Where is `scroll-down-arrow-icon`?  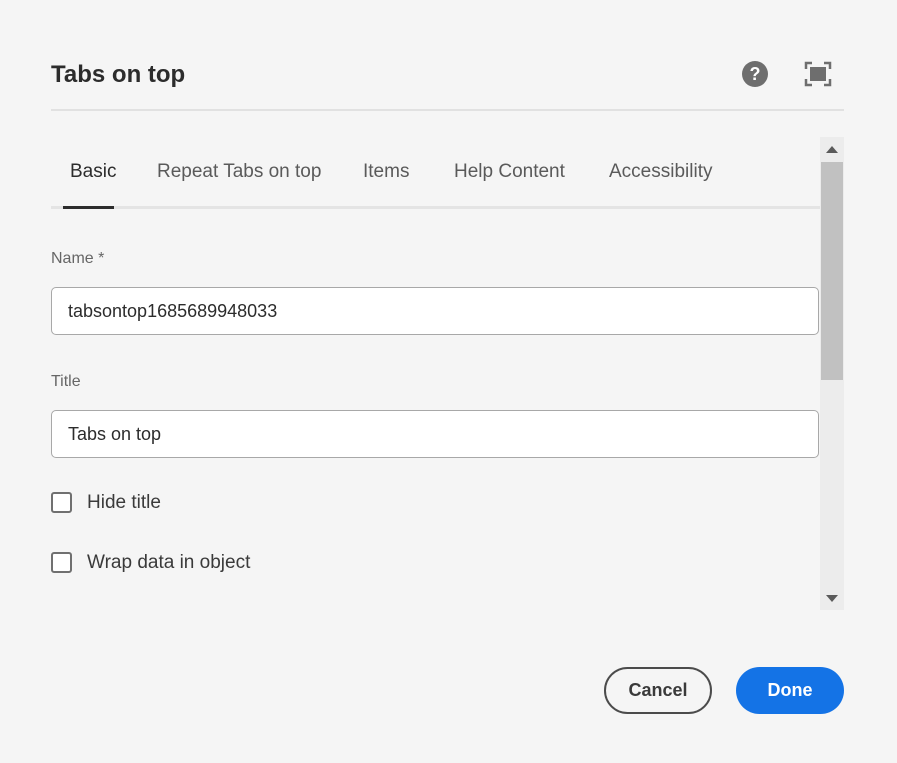
scroll-down-arrow-icon is located at coordinates (832, 598).